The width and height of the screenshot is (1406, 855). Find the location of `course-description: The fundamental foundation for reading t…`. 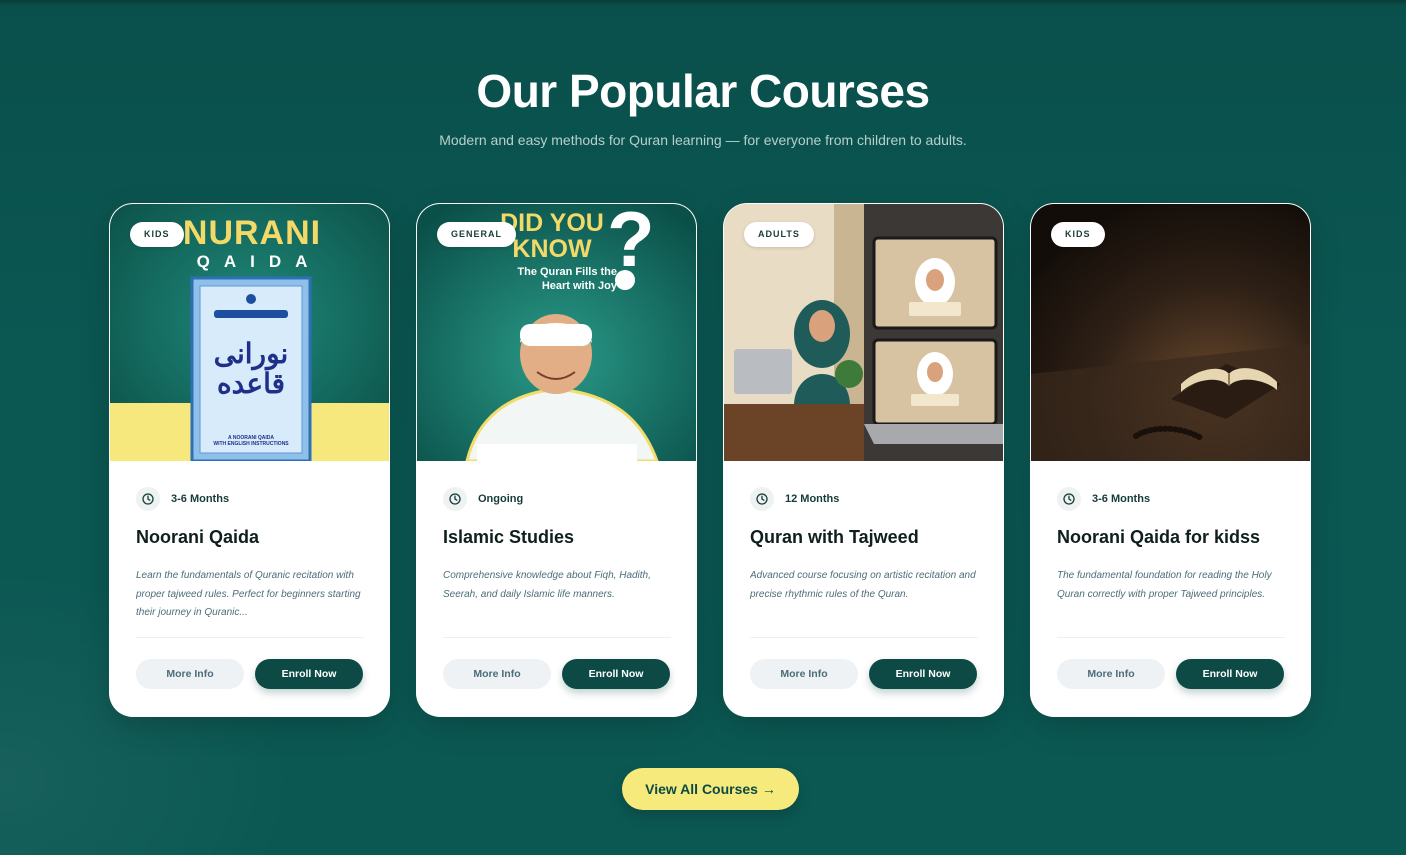

course-description: The fundamental foundation for reading t… is located at coordinates (1164, 585).